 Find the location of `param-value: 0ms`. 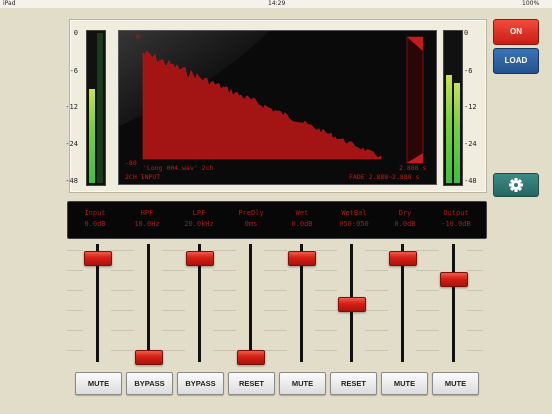

param-value: 0ms is located at coordinates (251, 224).